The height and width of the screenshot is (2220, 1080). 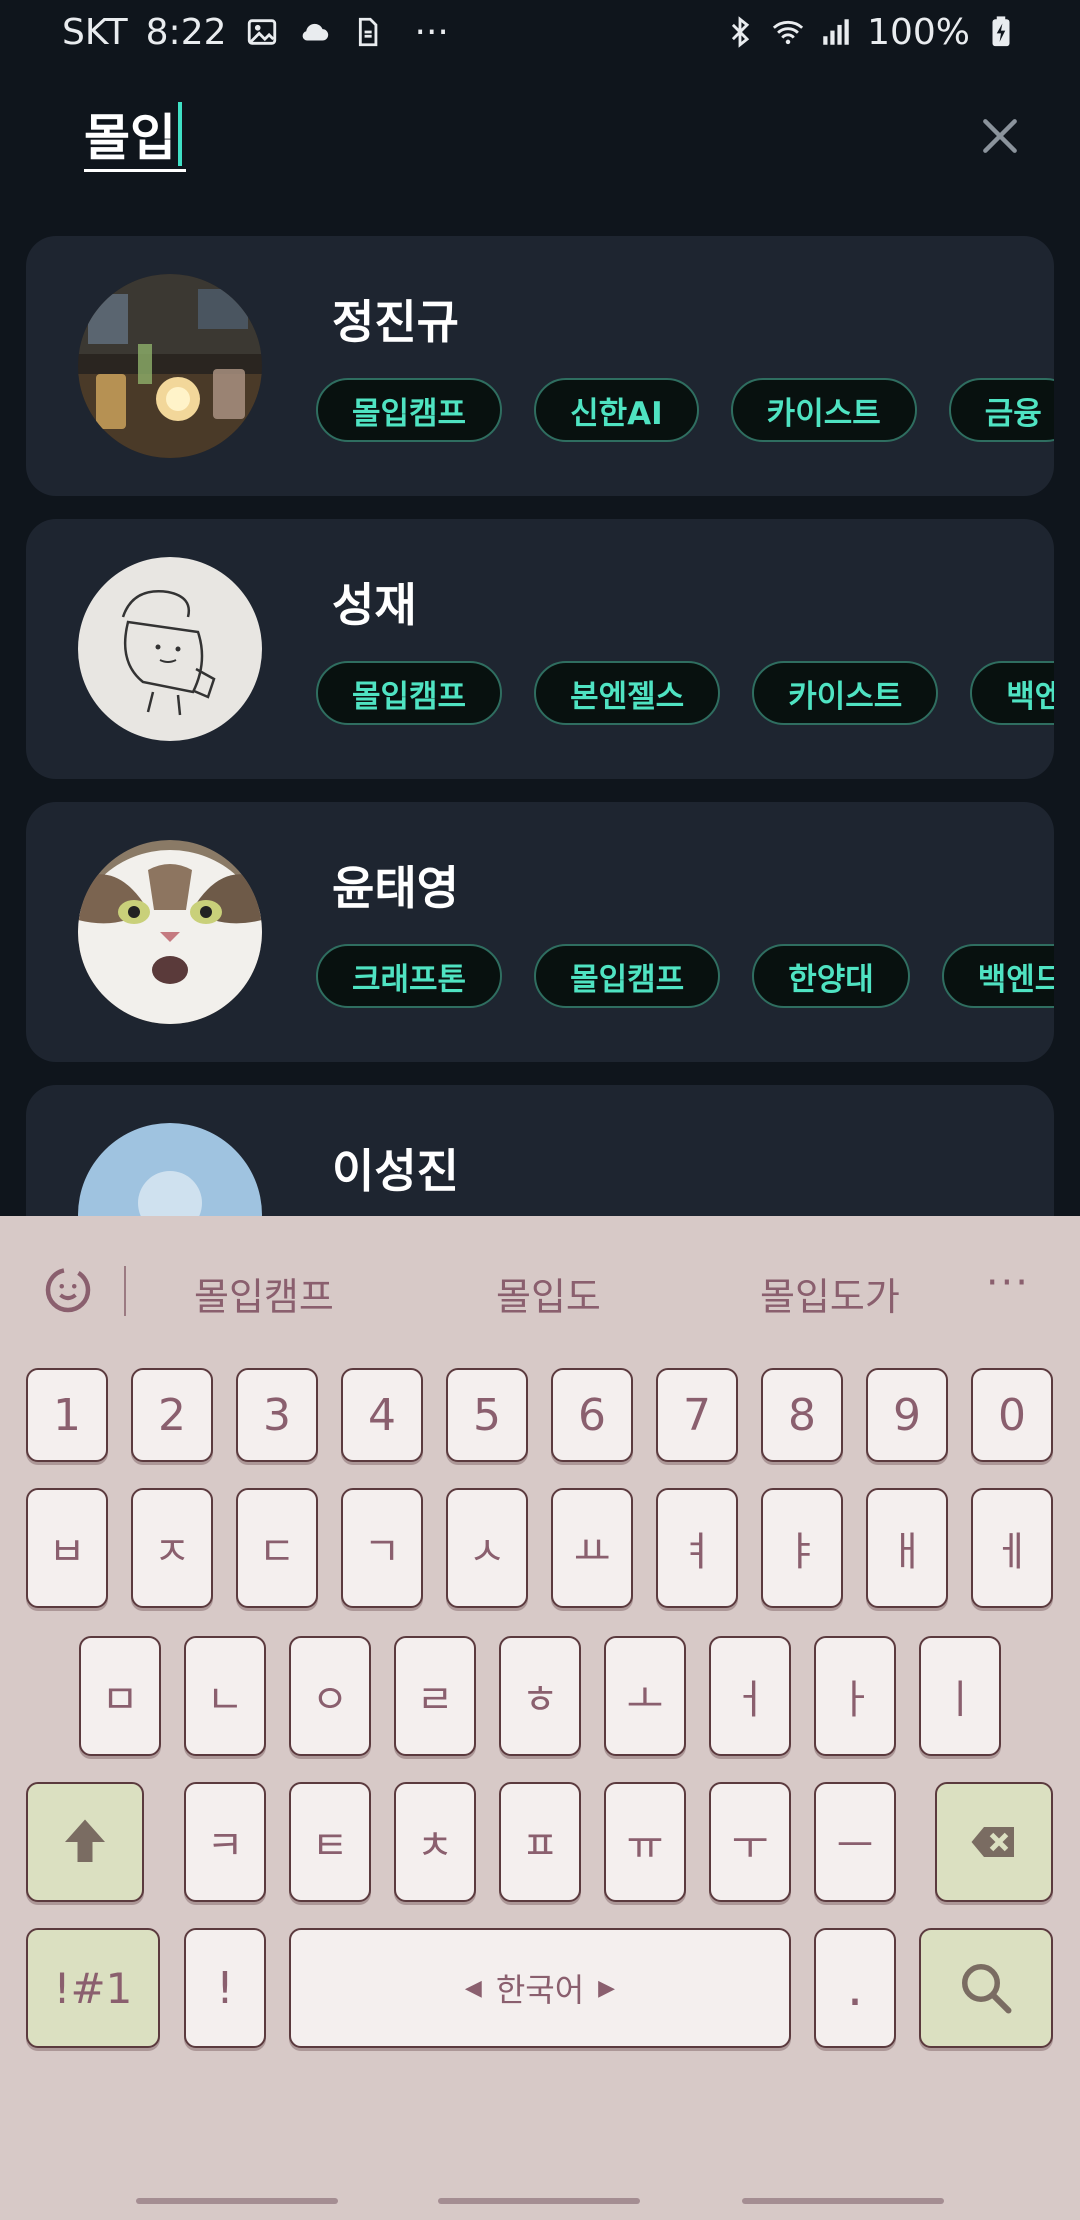 I want to click on shift-icon, so click(x=85, y=1840).